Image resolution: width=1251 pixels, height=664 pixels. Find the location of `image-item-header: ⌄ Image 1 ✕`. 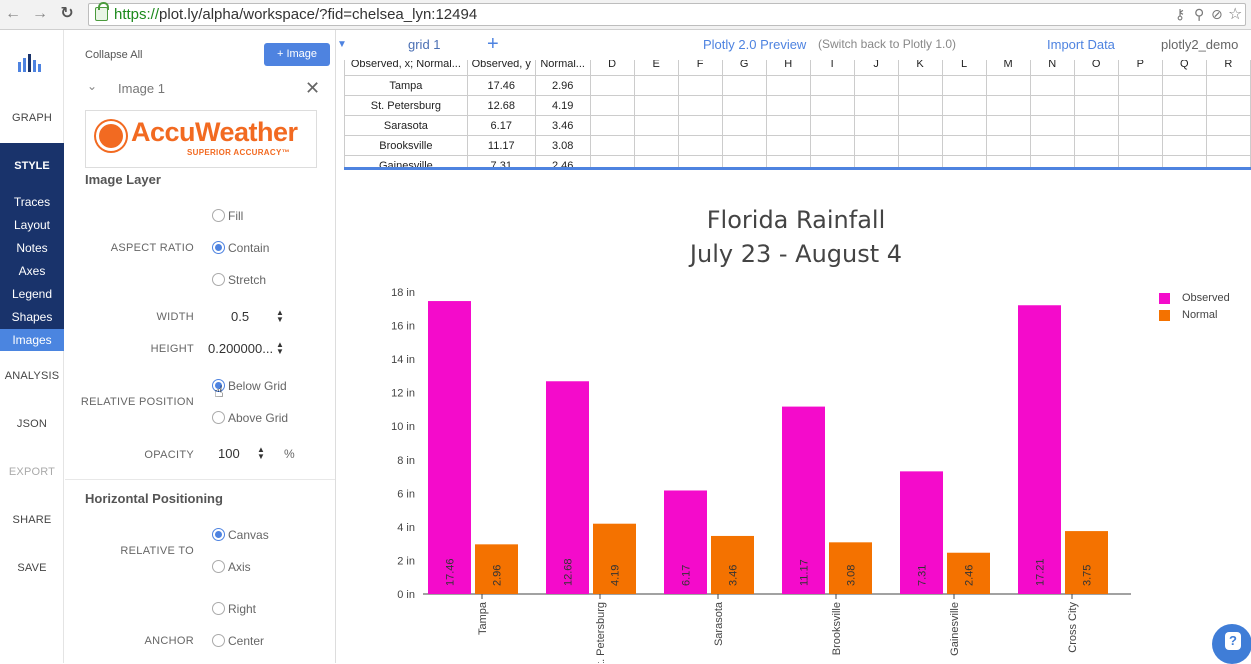

image-item-header: ⌄ Image 1 ✕ is located at coordinates (205, 88).